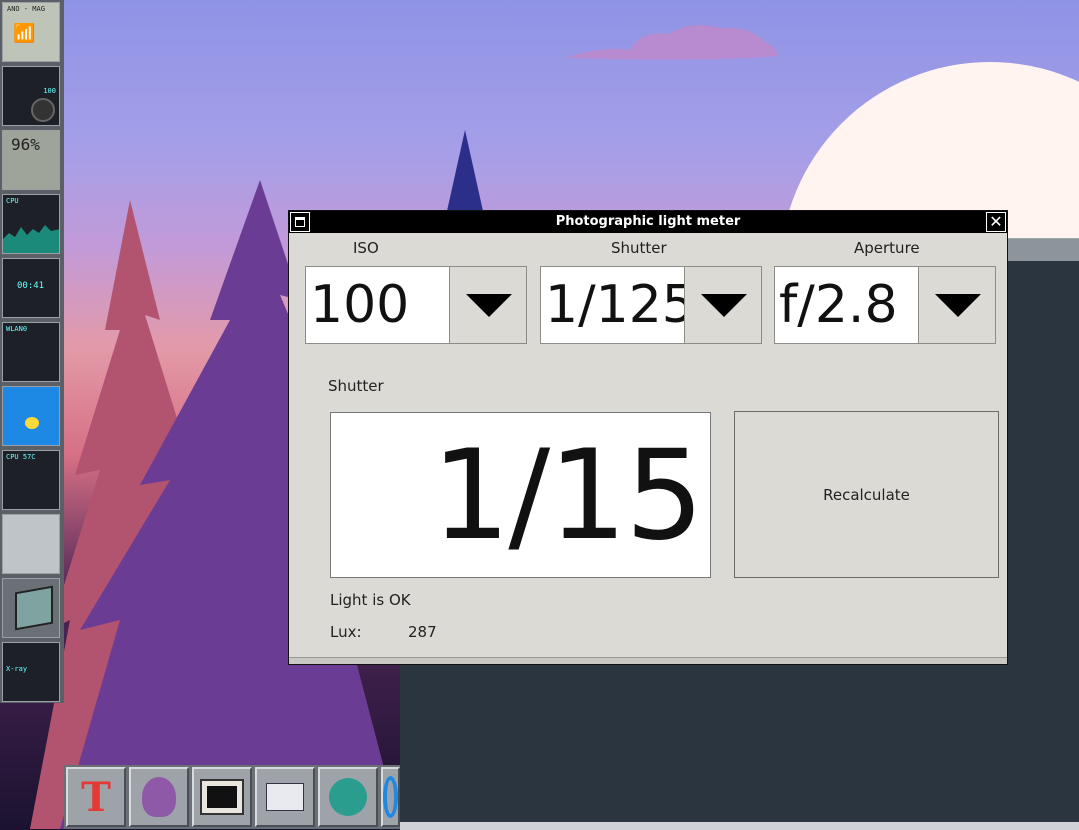 Image resolution: width=1079 pixels, height=830 pixels. Describe the element at coordinates (366, 248) in the screenshot. I see `iso-label: ISO` at that location.